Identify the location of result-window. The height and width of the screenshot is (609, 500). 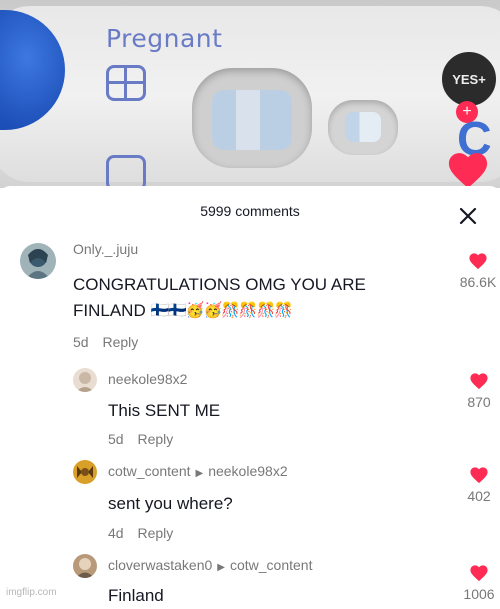
(252, 118).